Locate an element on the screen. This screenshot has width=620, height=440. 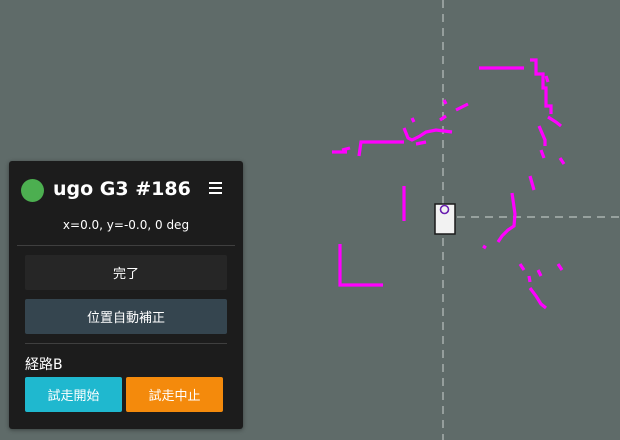
status-indicator is located at coordinates (32, 190).